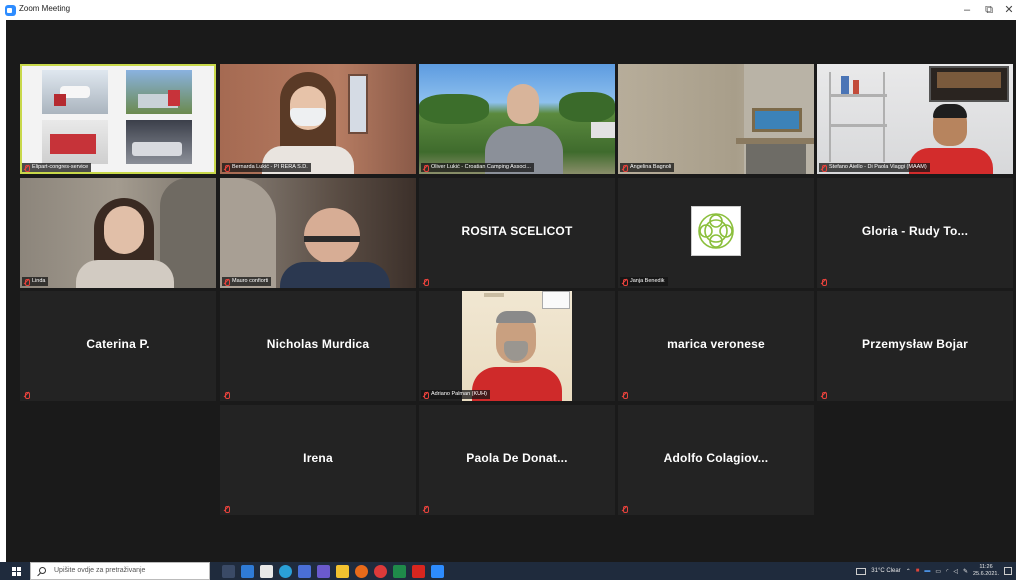 The image size is (1016, 580). Describe the element at coordinates (399, 571) in the screenshot. I see `excel-icon` at that location.